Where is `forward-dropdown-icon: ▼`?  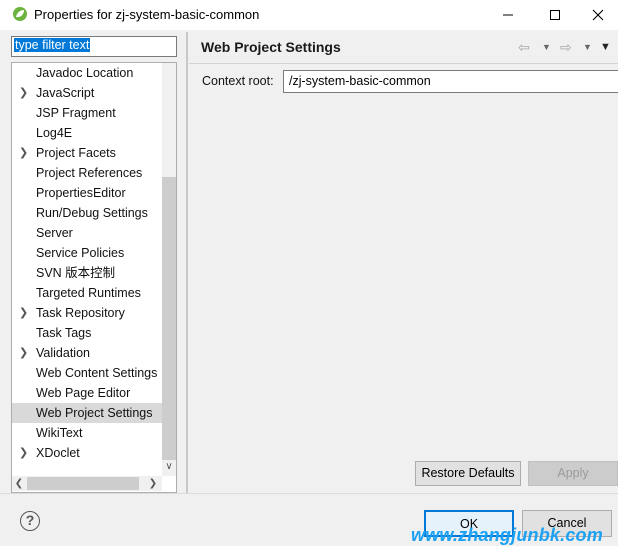
forward-dropdown-icon: ▼ is located at coordinates (587, 47).